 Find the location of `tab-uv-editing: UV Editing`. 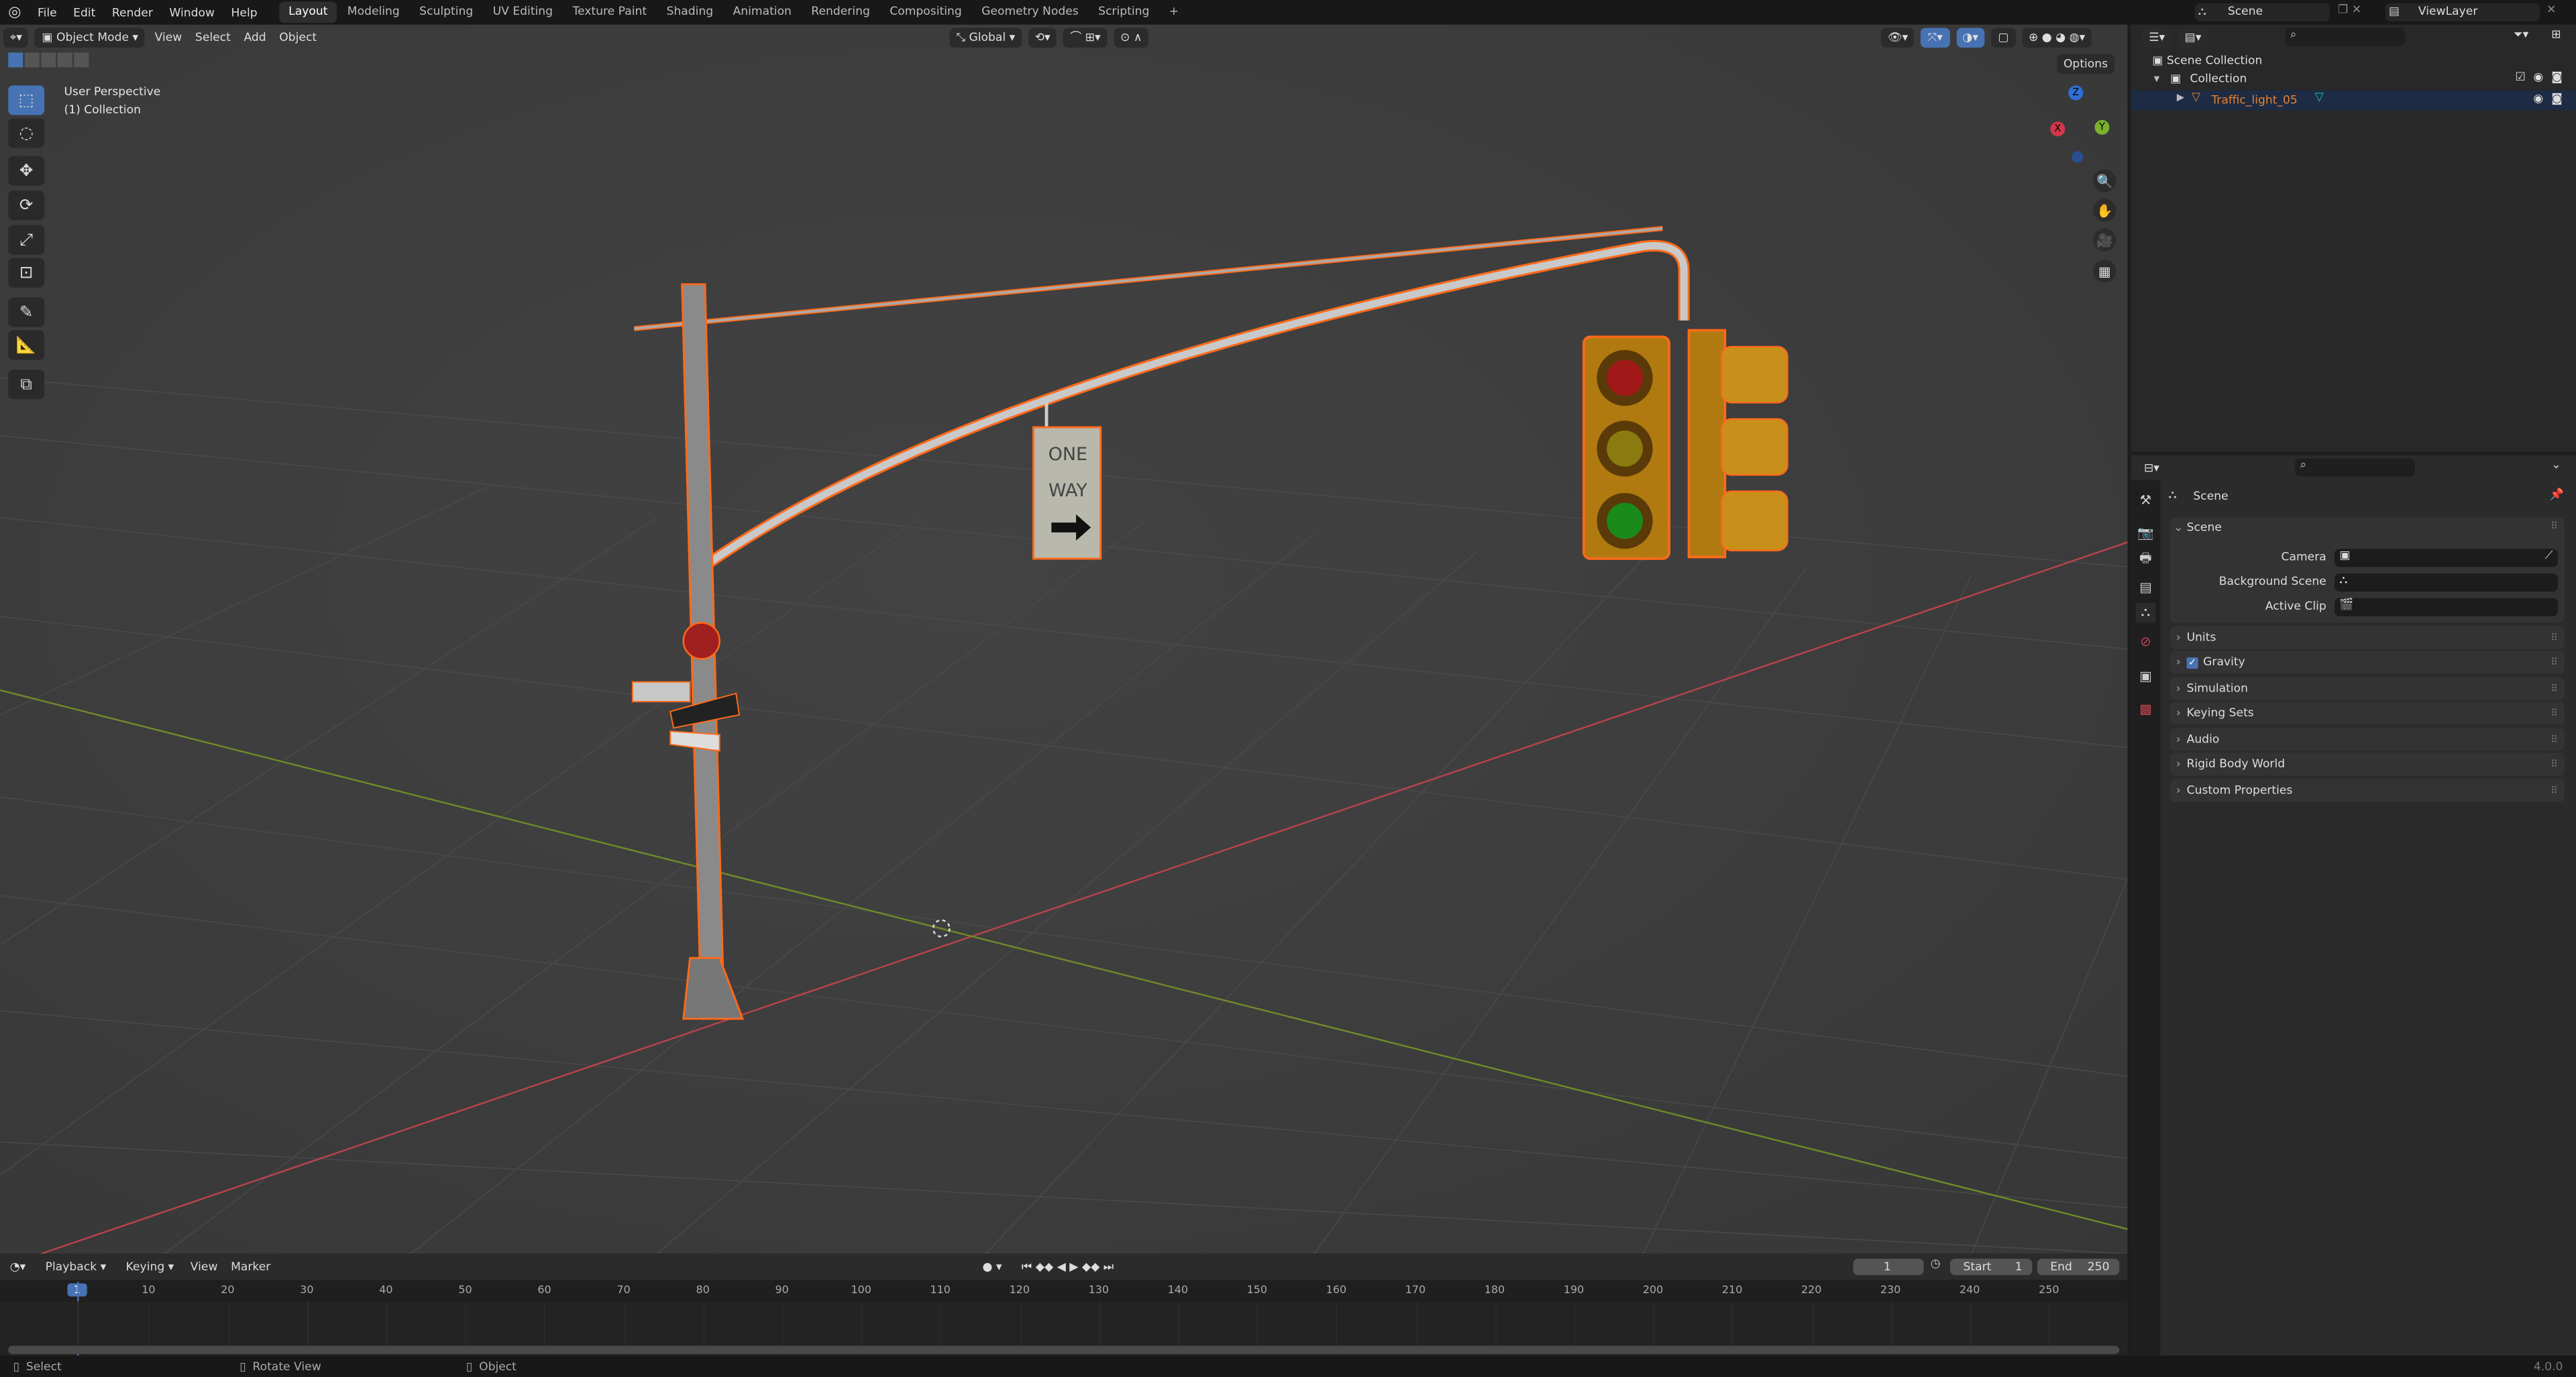

tab-uv-editing: UV Editing is located at coordinates (523, 12).